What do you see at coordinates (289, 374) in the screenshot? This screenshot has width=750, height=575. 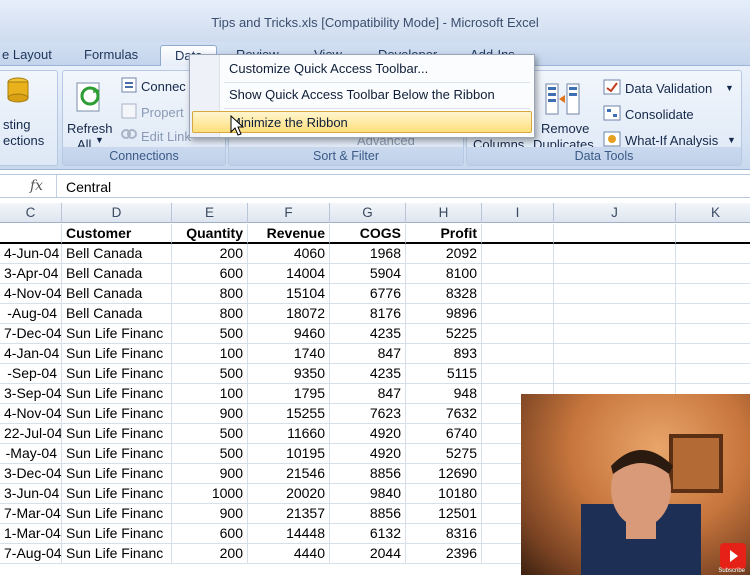 I see `revenue-cell: 9350` at bounding box center [289, 374].